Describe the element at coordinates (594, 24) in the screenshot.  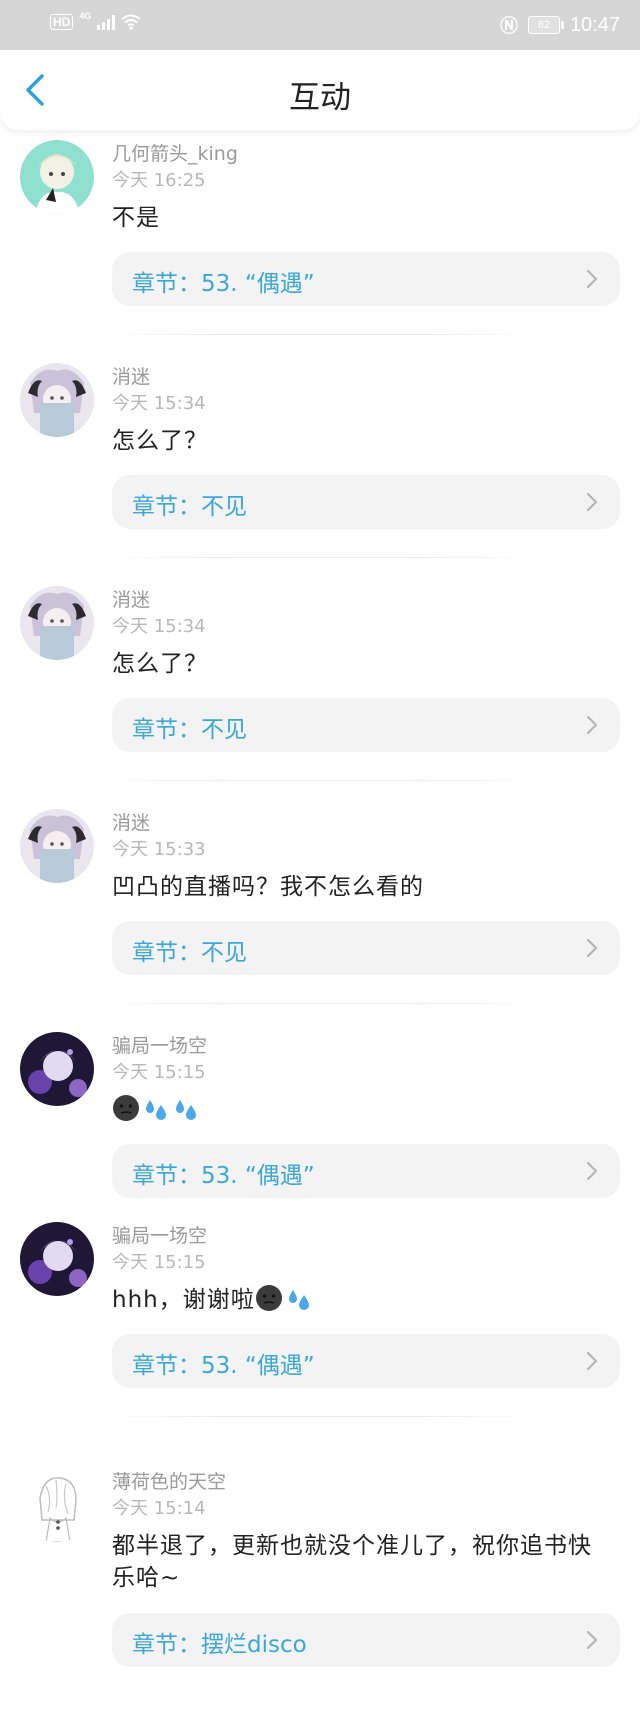
I see `status-time: 10:47` at that location.